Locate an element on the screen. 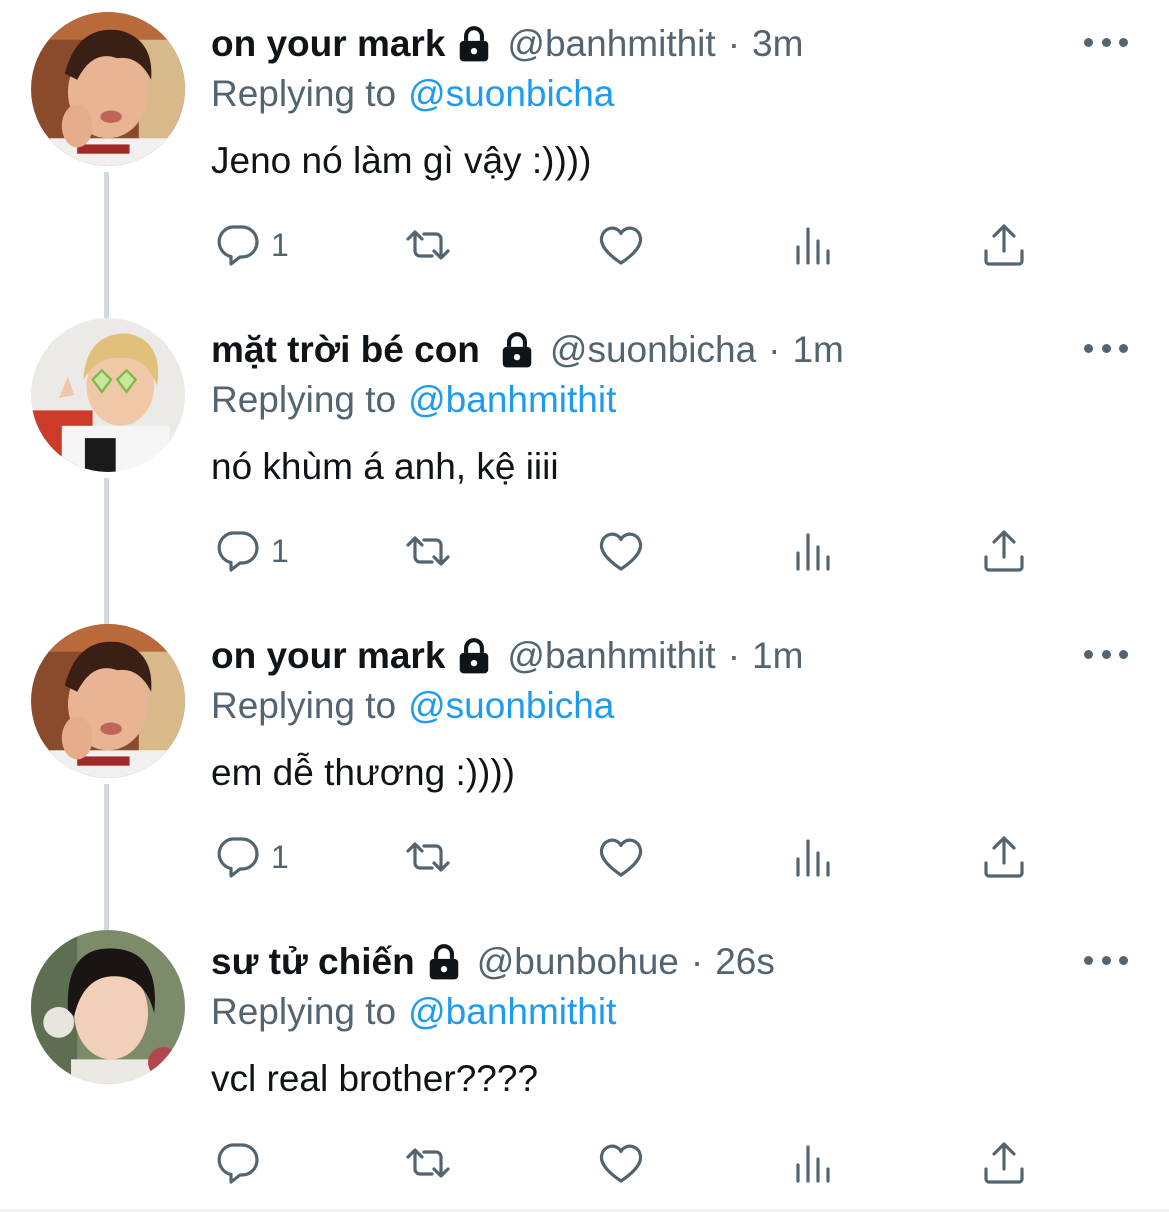 This screenshot has width=1169, height=1212. tweet-text: vcl real brother???? is located at coordinates (375, 1078).